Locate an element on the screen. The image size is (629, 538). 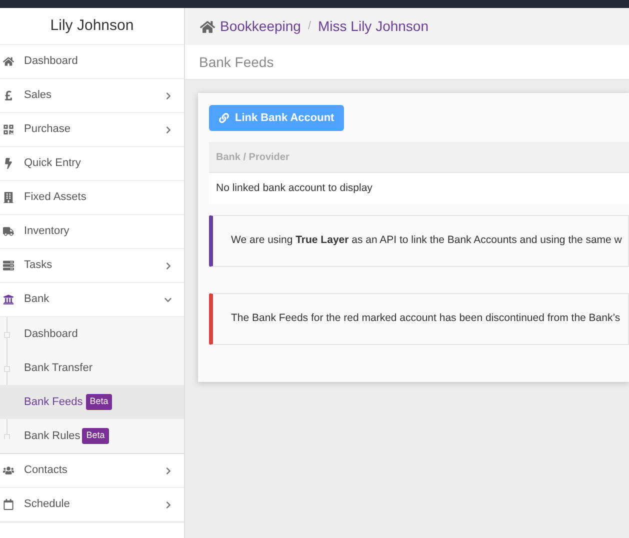
sidebar-item: Fixed Assets is located at coordinates (92, 198).